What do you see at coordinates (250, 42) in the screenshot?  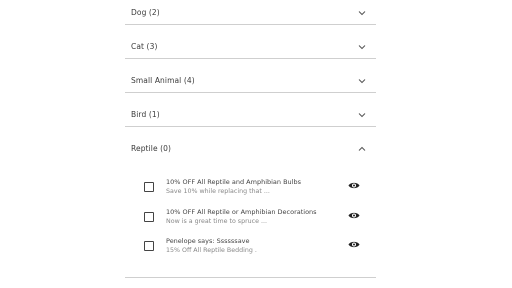 I see `accordion-header-cat: Cat (3)` at bounding box center [250, 42].